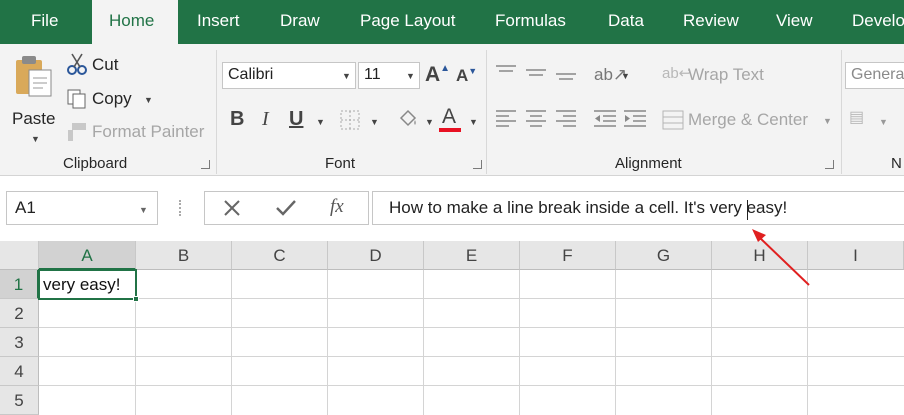  Describe the element at coordinates (289, 75) in the screenshot. I see `font-name-select: Calibri` at that location.